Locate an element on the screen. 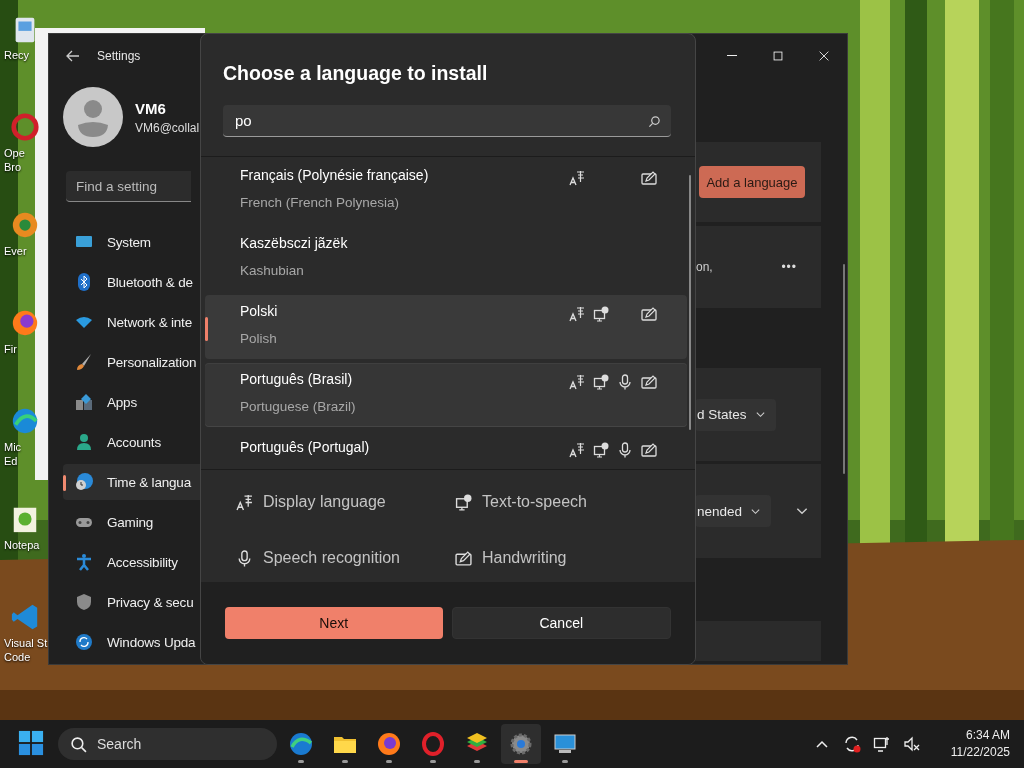 Image resolution: width=1024 pixels, height=768 pixels. add-language-button: Add a language is located at coordinates (752, 182).